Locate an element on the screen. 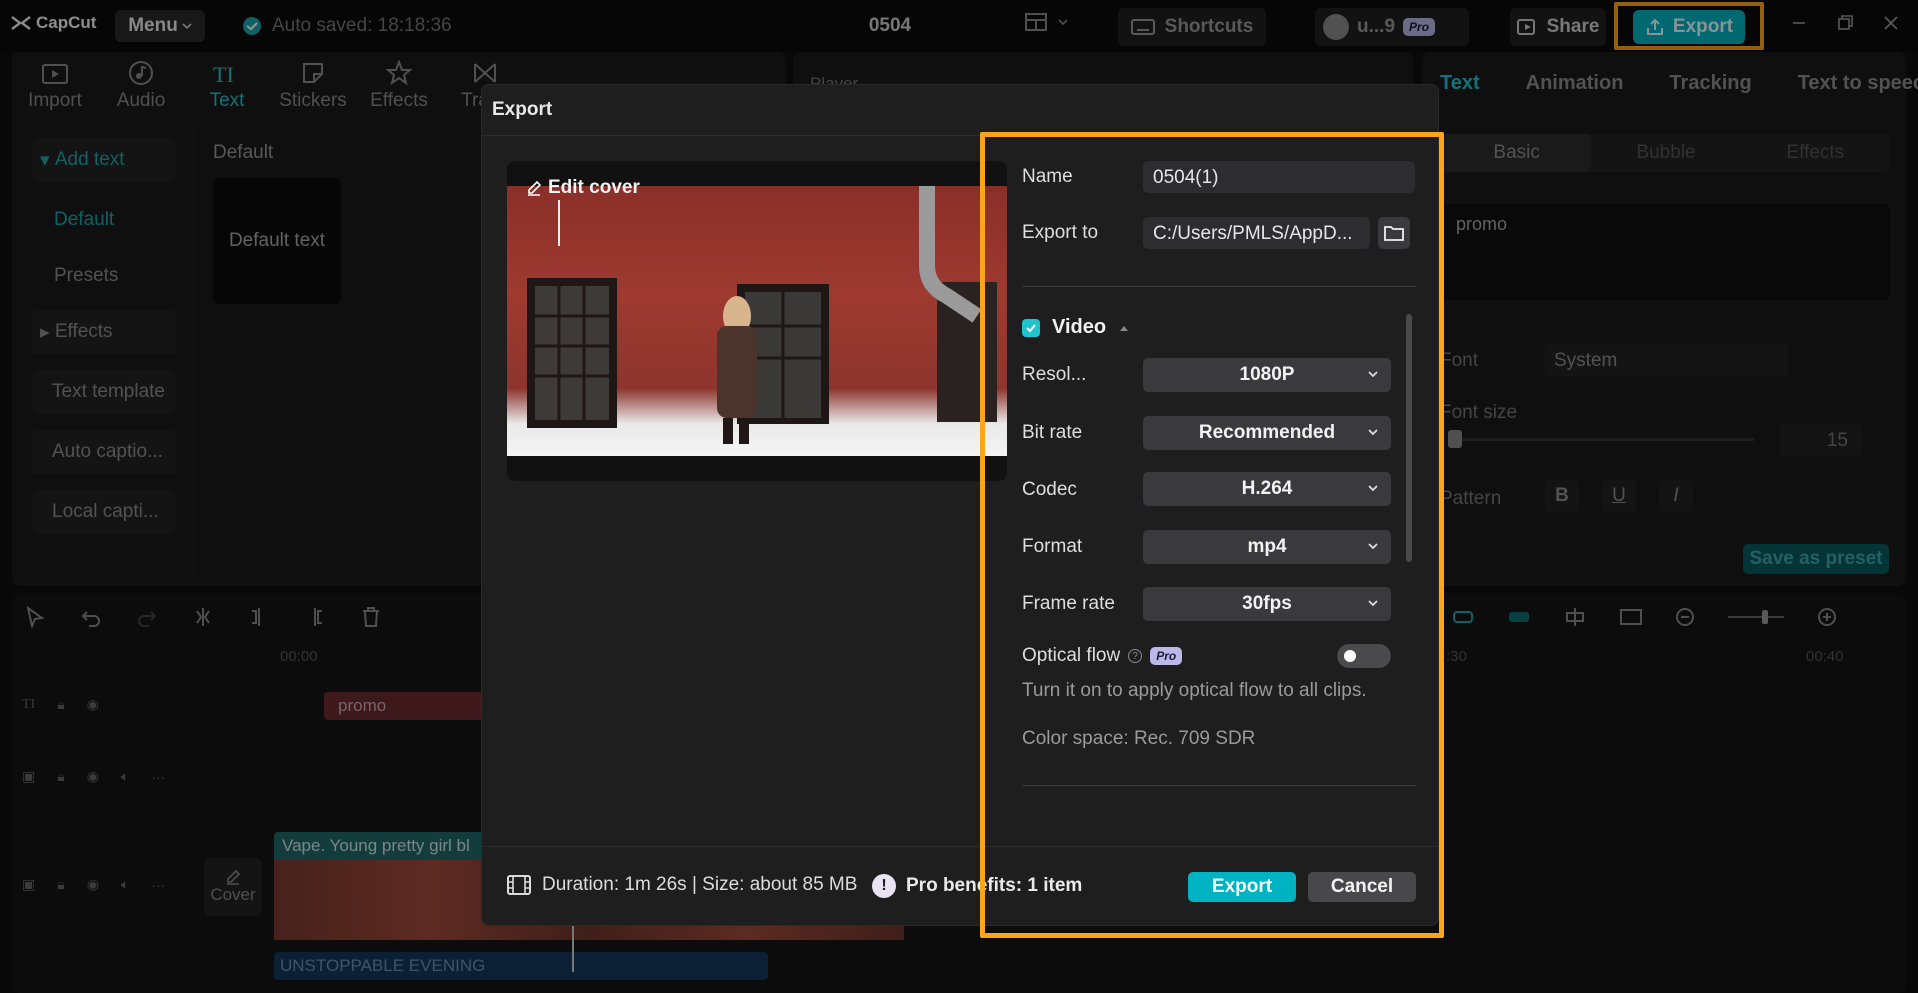 The height and width of the screenshot is (993, 1918). dialog-title: Export is located at coordinates (522, 109).